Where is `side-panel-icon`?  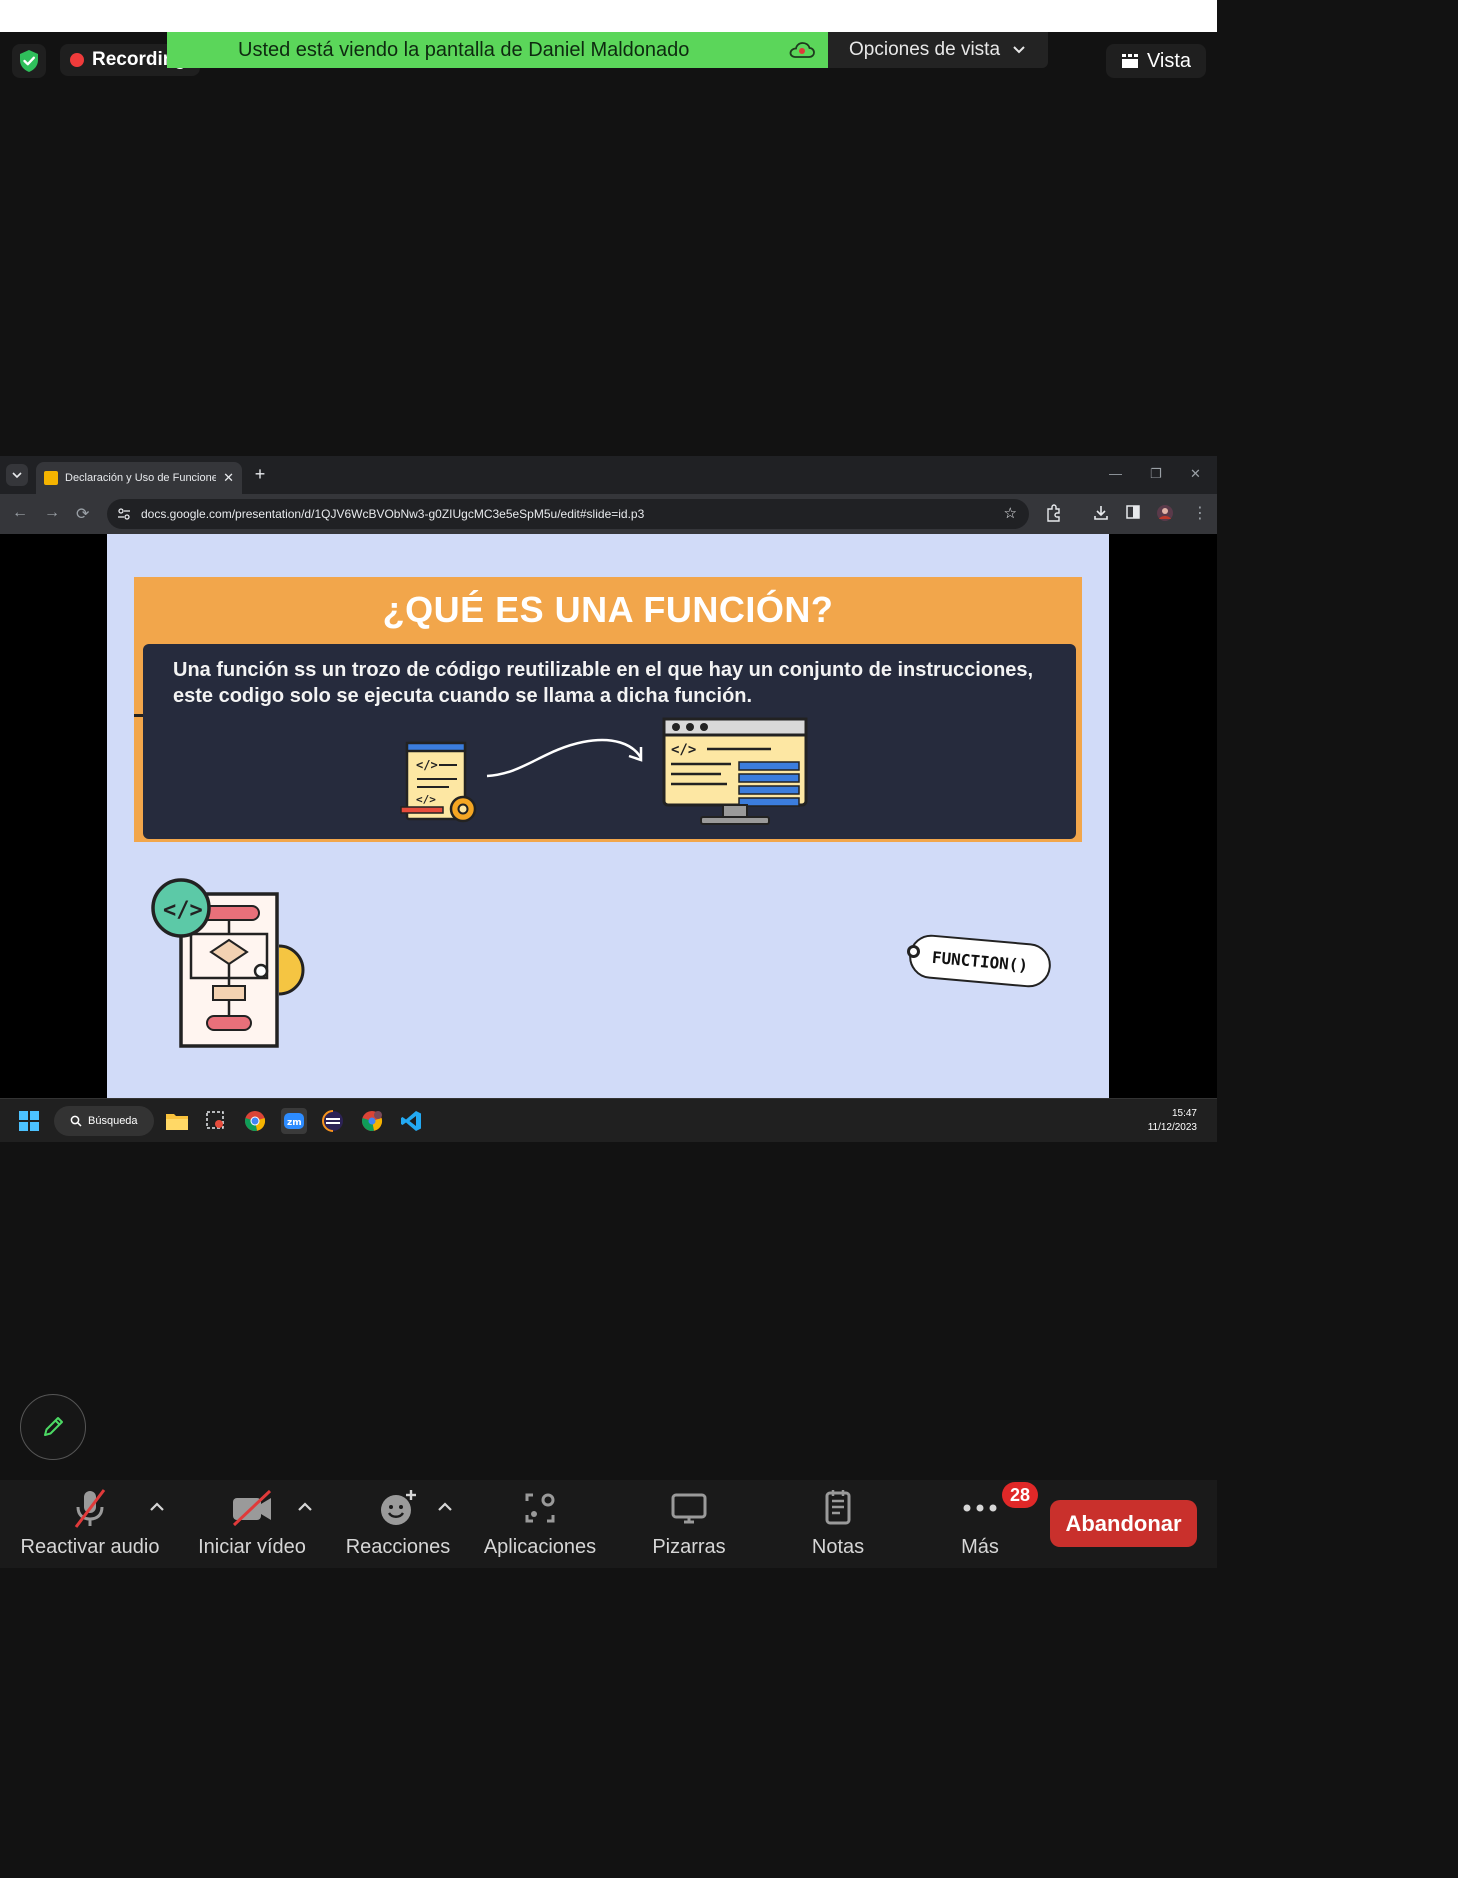 side-panel-icon is located at coordinates (1133, 512).